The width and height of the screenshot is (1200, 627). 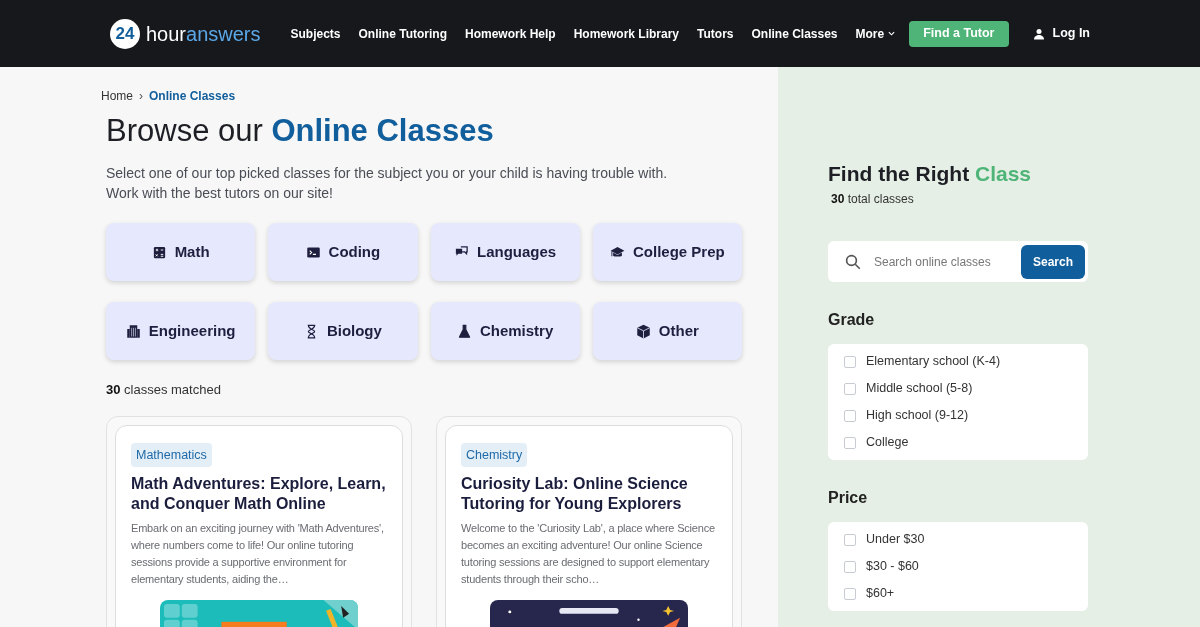 I want to click on checkbox-label: $60+, so click(x=880, y=594).